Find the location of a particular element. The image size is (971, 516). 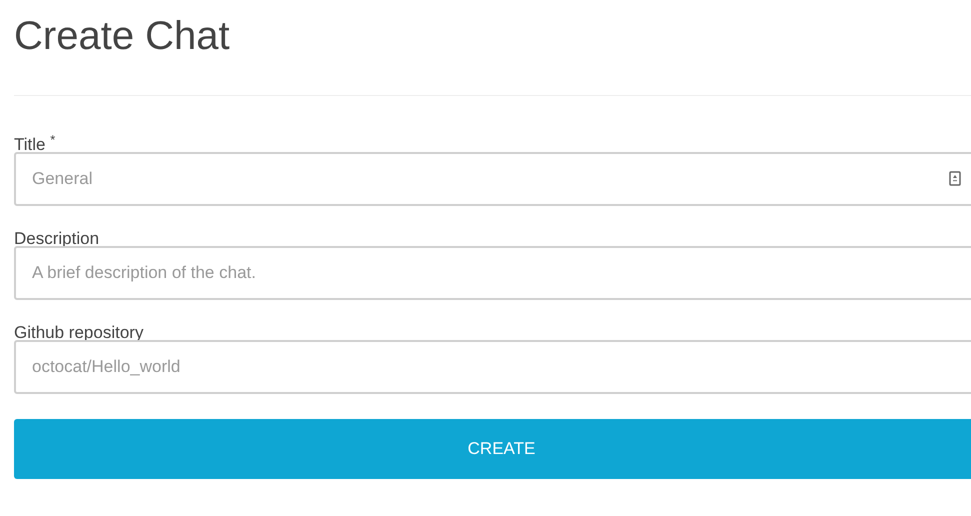

field-label: Description is located at coordinates (57, 238).